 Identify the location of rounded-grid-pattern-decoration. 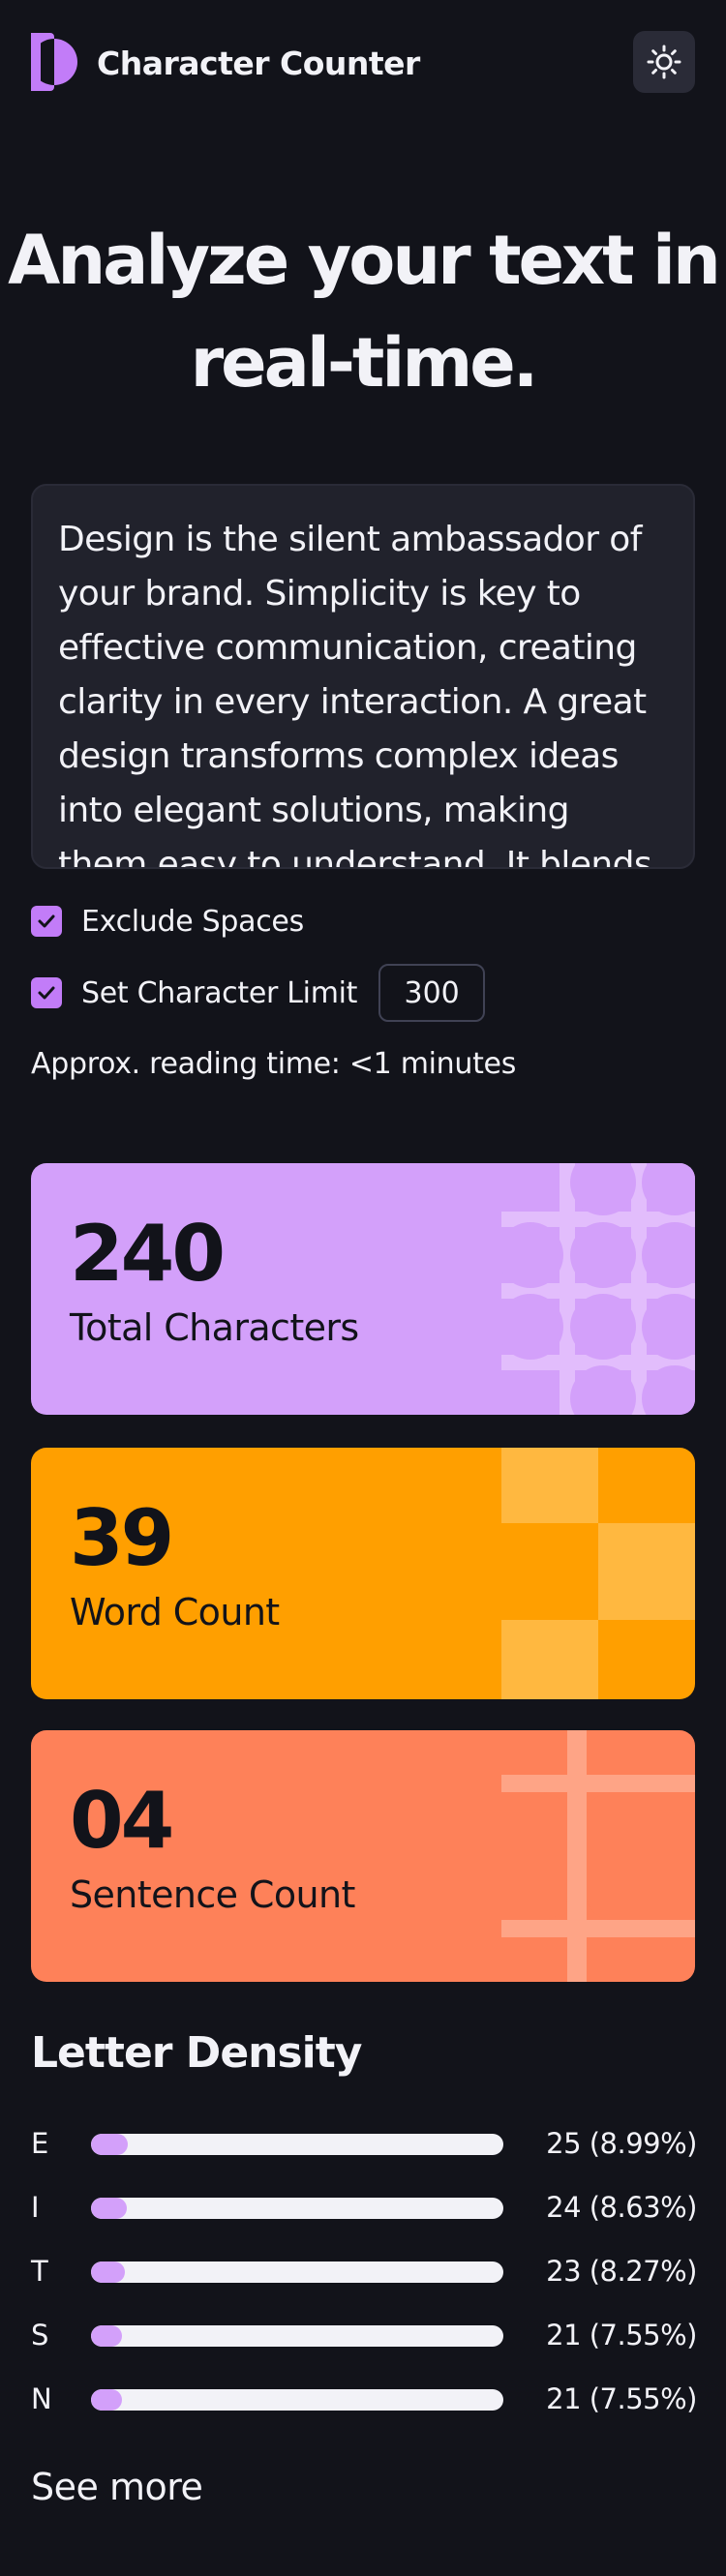
(598, 1856).